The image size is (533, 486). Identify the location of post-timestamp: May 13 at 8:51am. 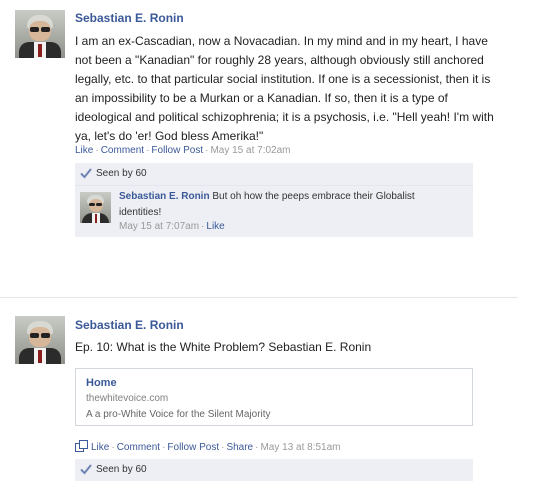
(300, 447).